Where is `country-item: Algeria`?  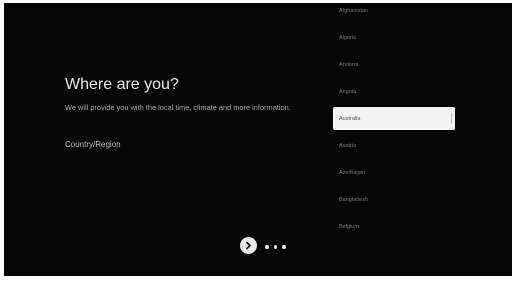
country-item: Algeria is located at coordinates (347, 38).